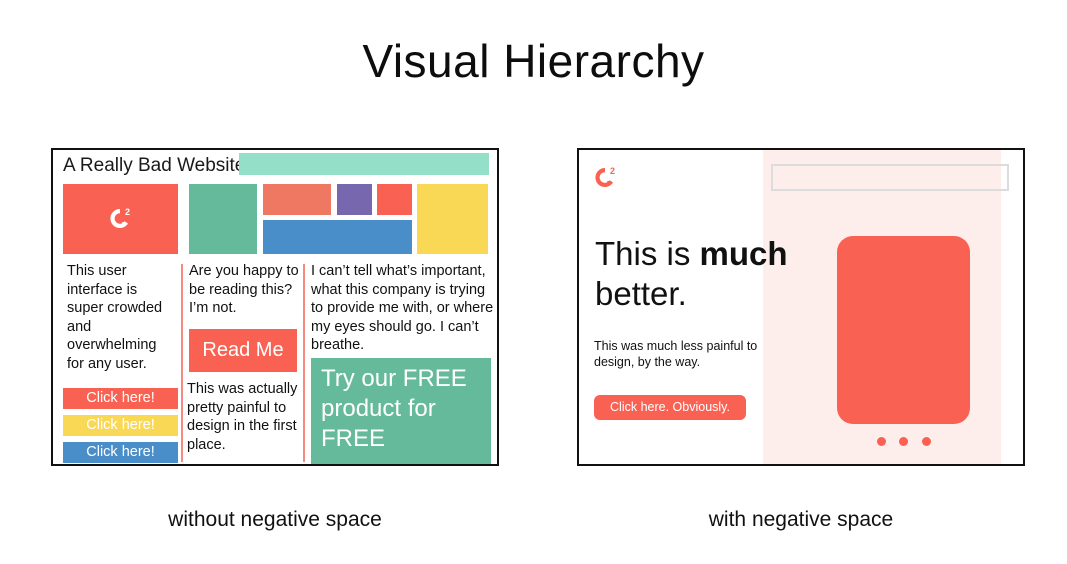 This screenshot has height=564, width=1067. Describe the element at coordinates (801, 519) in the screenshot. I see `caption-with-negative-space: with negative space` at that location.